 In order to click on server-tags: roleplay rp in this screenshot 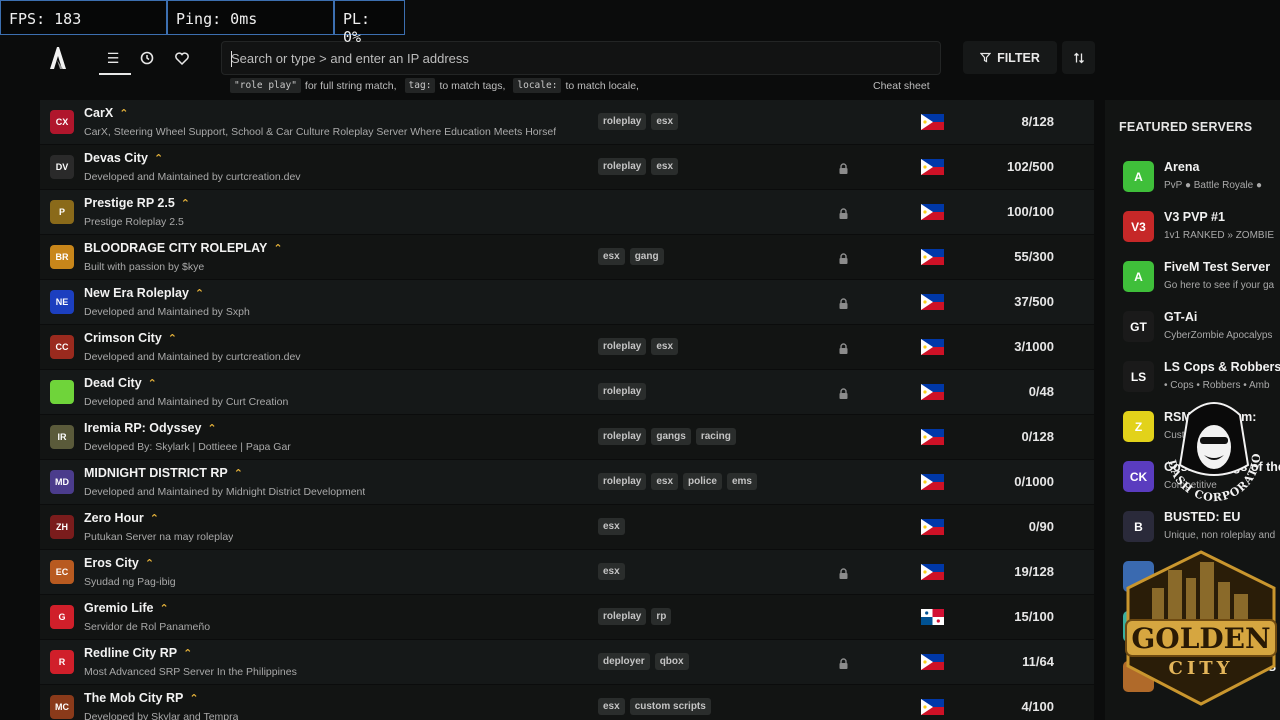, I will do `click(635, 616)`.